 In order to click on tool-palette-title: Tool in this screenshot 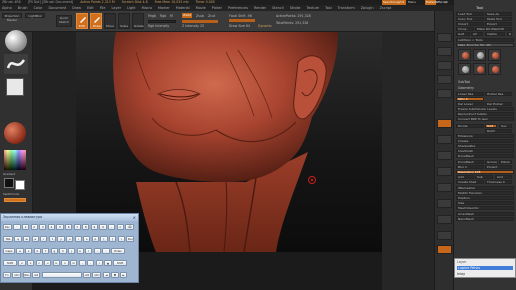, I will do `click(479, 7)`.